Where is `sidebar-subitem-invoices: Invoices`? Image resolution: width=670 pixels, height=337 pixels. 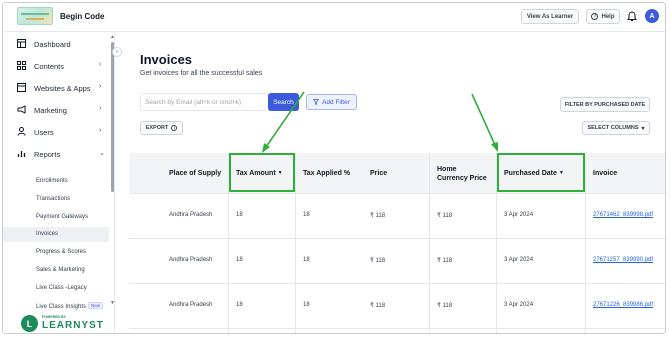 sidebar-subitem-invoices: Invoices is located at coordinates (56, 234).